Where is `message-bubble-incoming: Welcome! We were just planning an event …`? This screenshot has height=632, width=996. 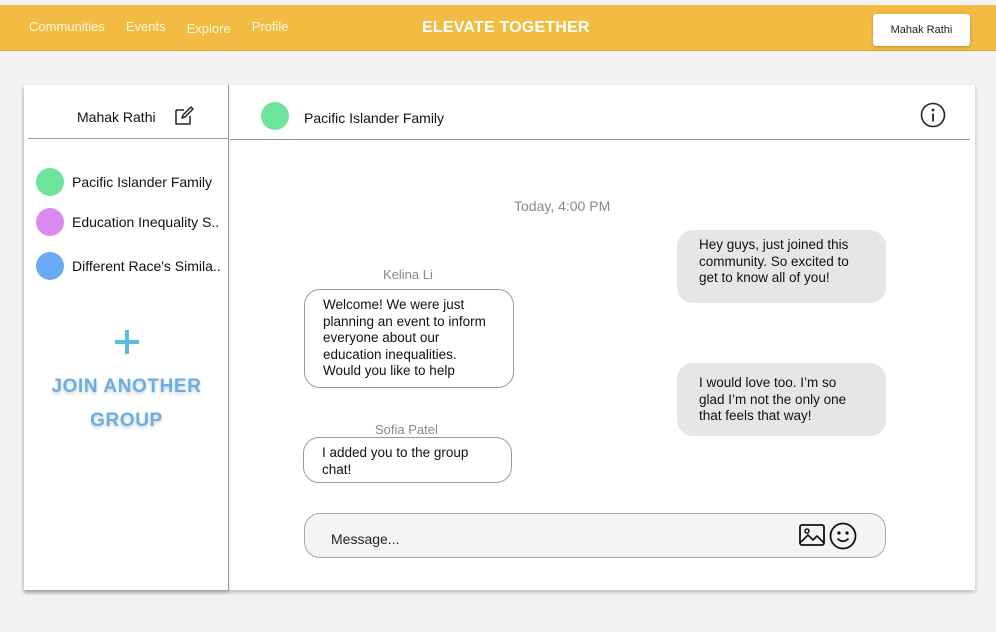
message-bubble-incoming: Welcome! We were just planning an event … is located at coordinates (409, 338).